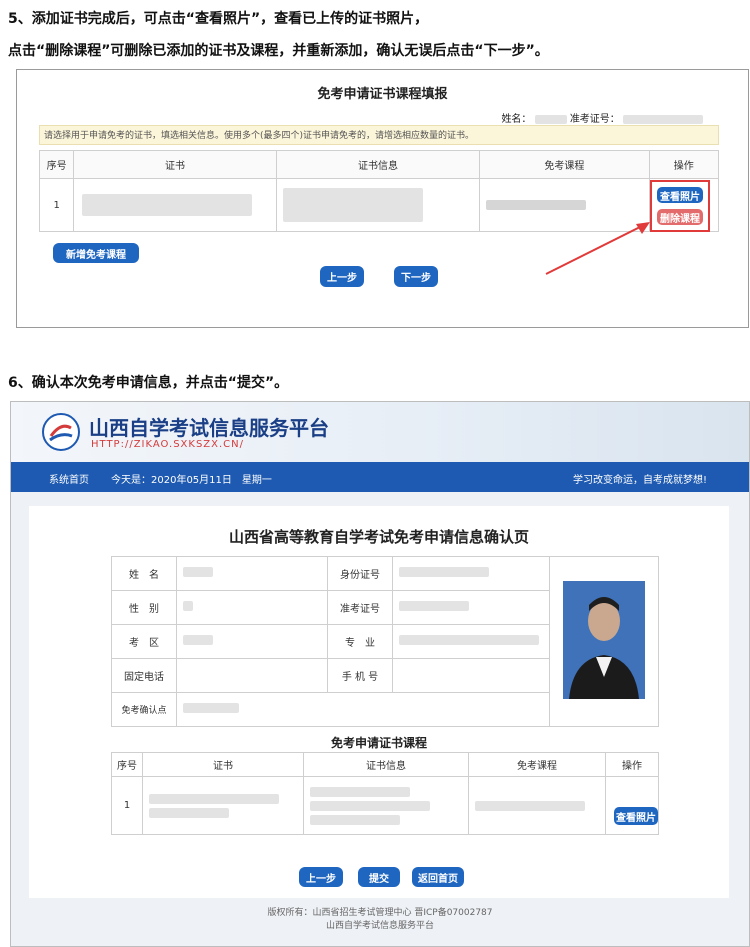 The width and height of the screenshot is (750, 947). What do you see at coordinates (252, 675) in the screenshot?
I see `phone-value` at bounding box center [252, 675].